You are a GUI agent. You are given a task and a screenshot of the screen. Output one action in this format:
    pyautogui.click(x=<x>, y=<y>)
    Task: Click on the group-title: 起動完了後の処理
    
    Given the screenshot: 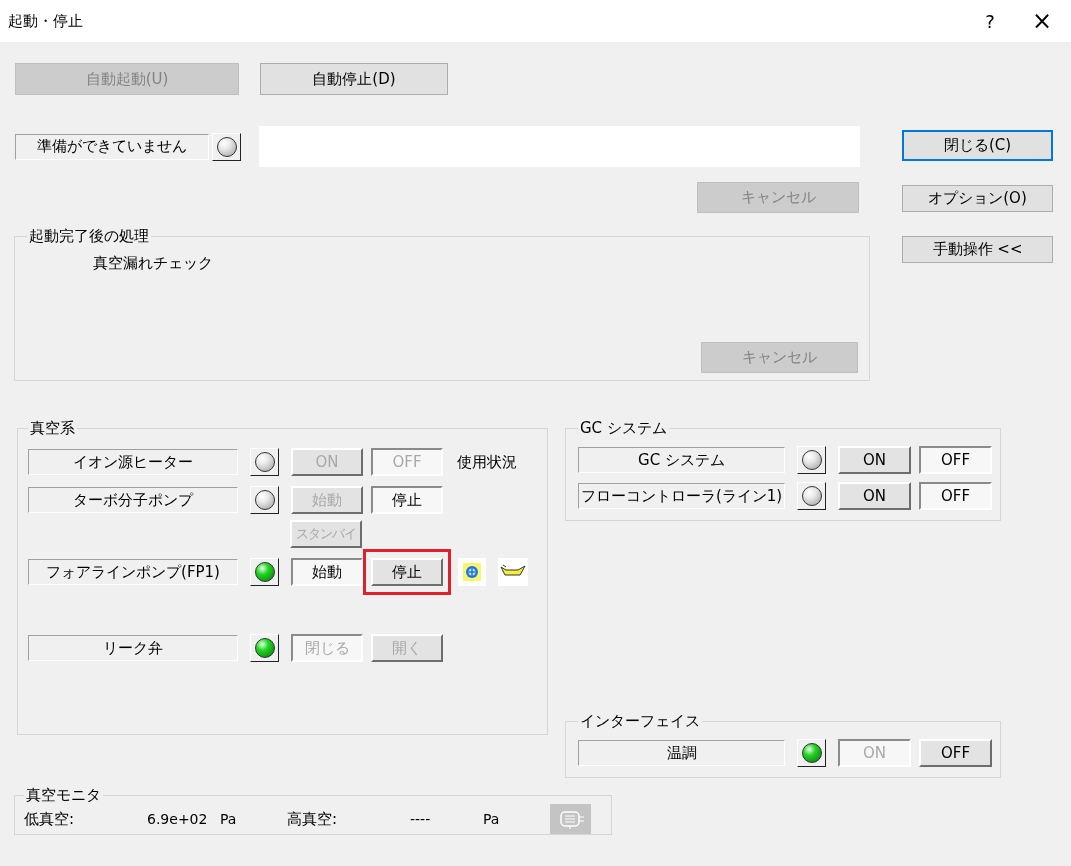 What is the action you would take?
    pyautogui.click(x=89, y=236)
    